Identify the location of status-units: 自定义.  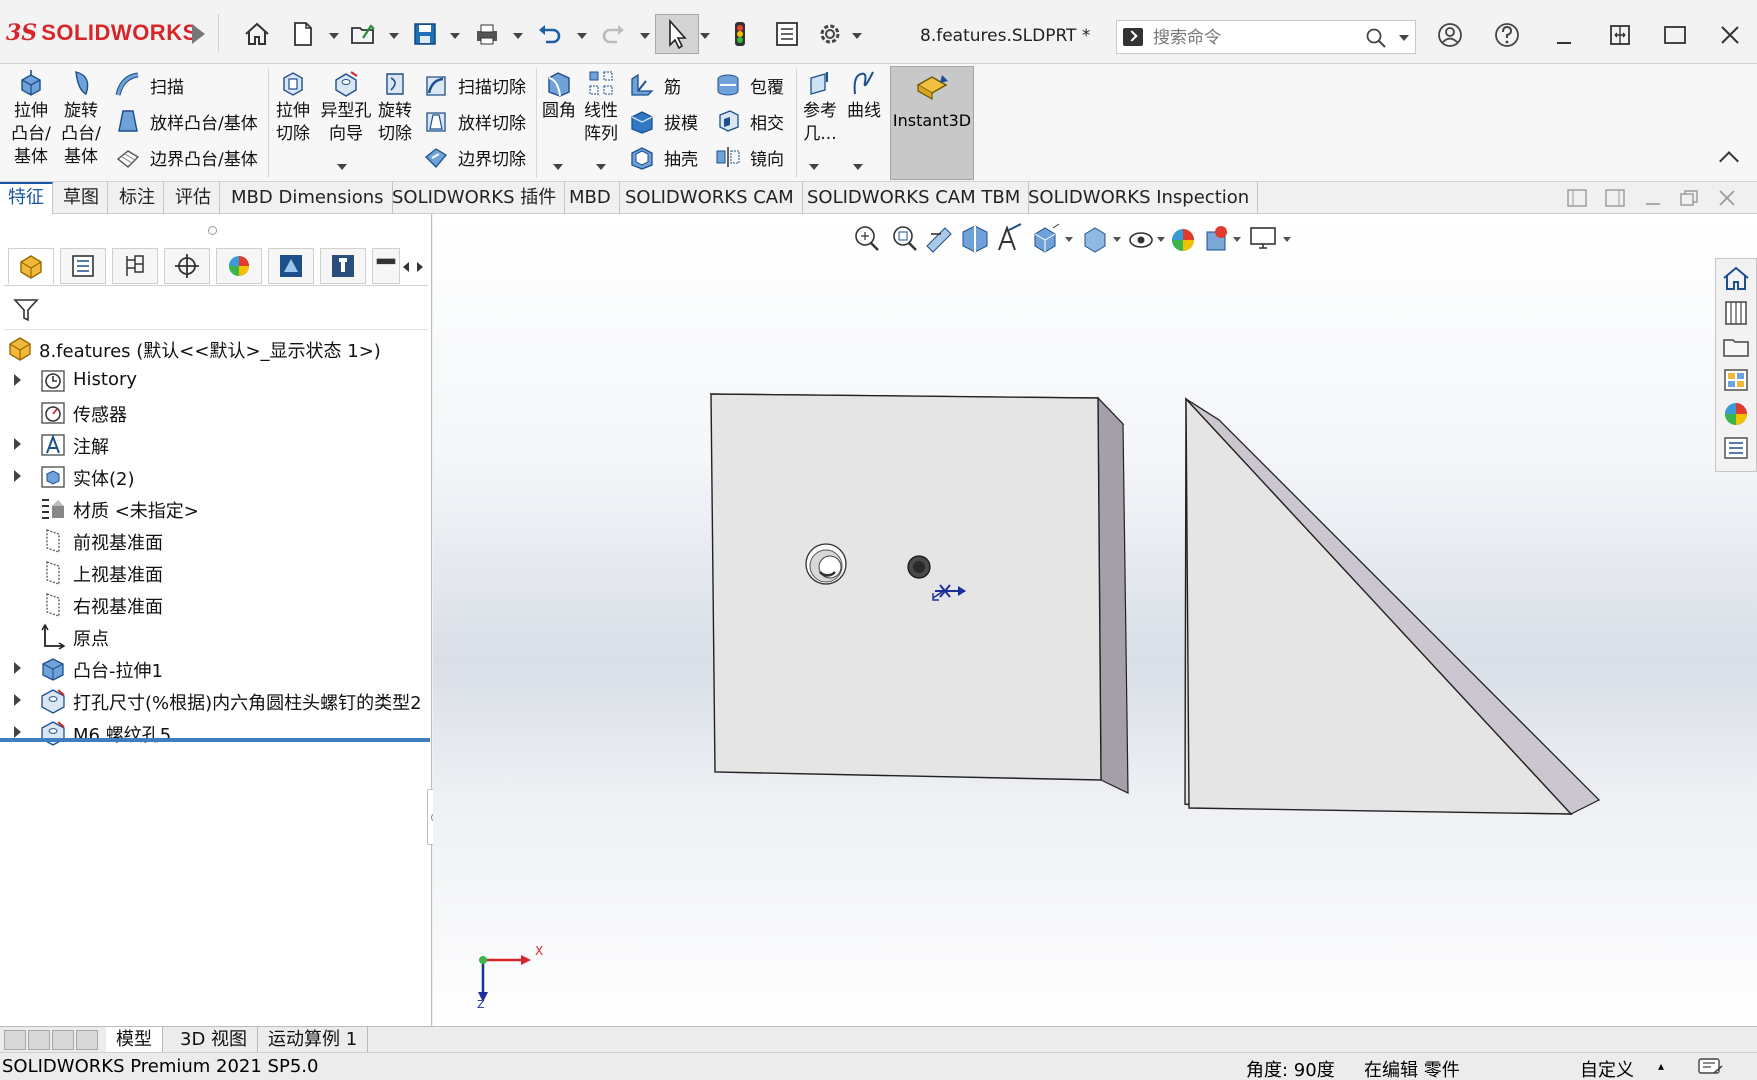
(1607, 1068).